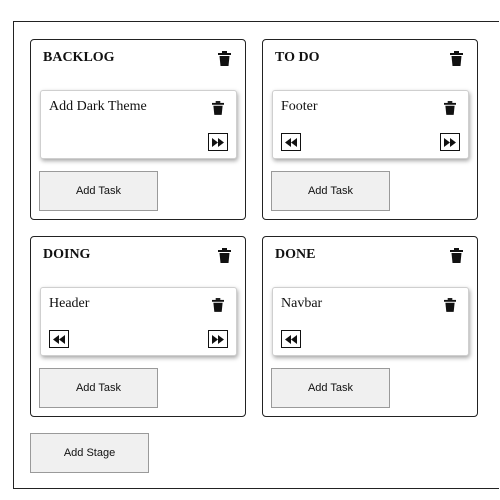  What do you see at coordinates (370, 124) in the screenshot?
I see `task-card: Footer` at bounding box center [370, 124].